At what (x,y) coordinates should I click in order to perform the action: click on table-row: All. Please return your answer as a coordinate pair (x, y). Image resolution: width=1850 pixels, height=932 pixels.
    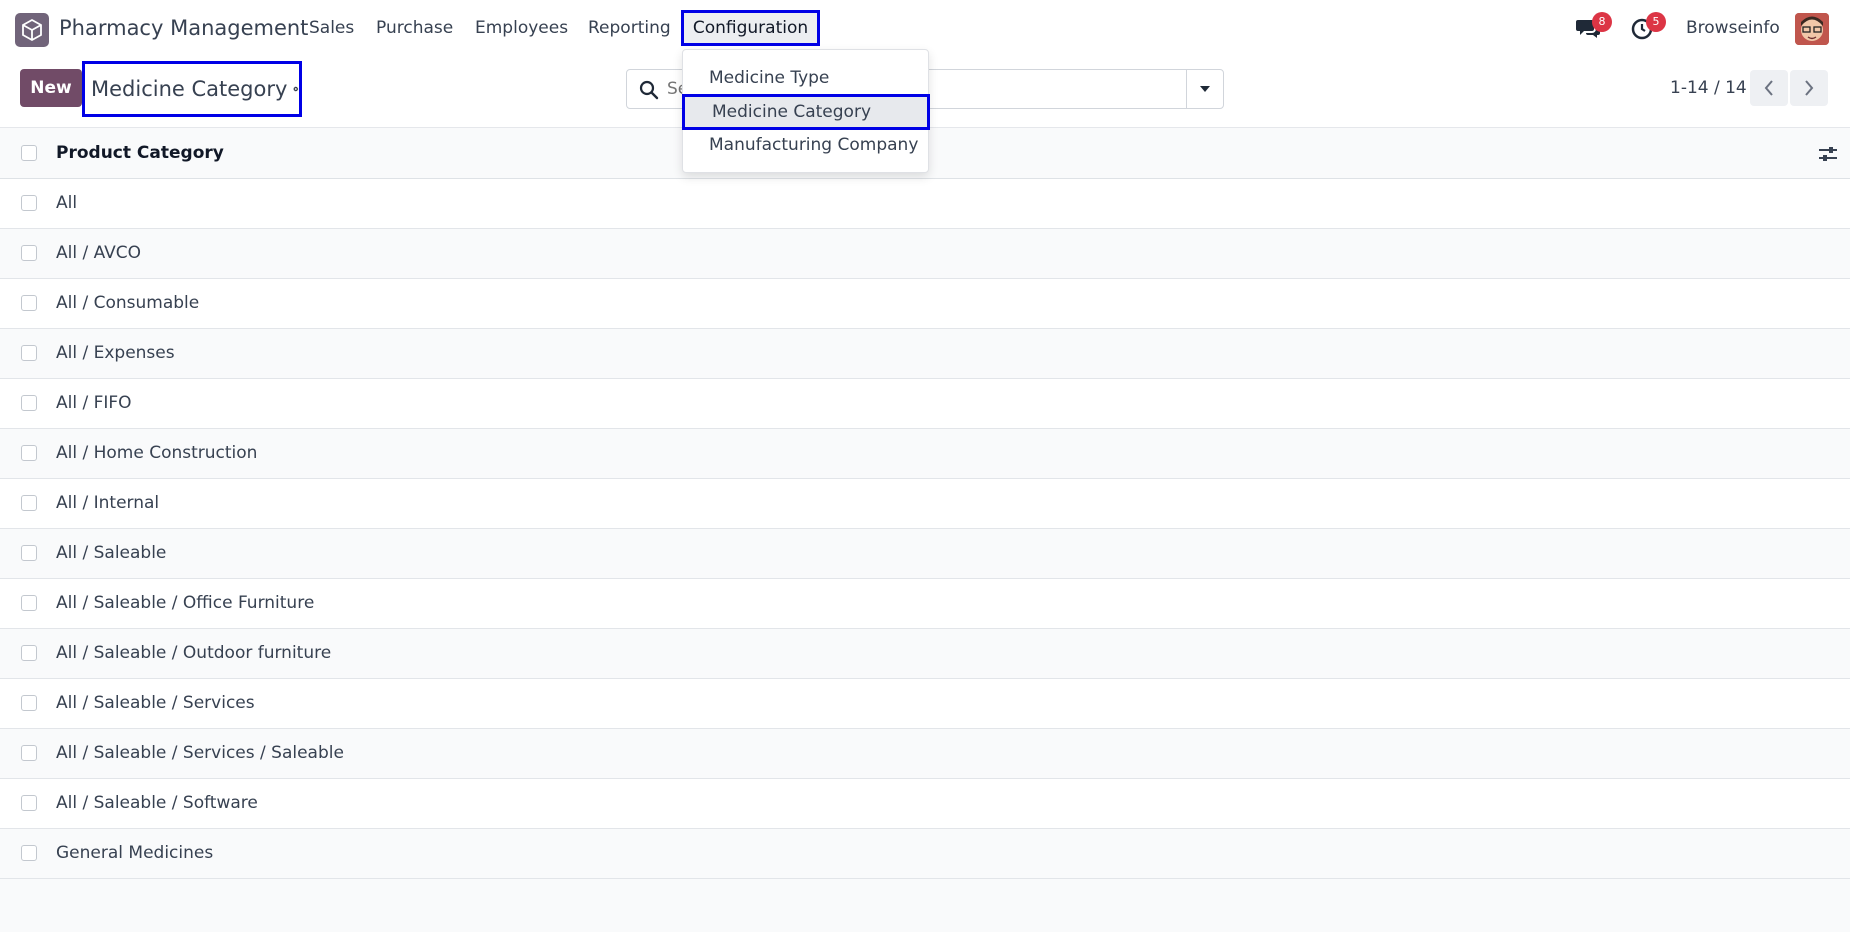
    Looking at the image, I should click on (925, 204).